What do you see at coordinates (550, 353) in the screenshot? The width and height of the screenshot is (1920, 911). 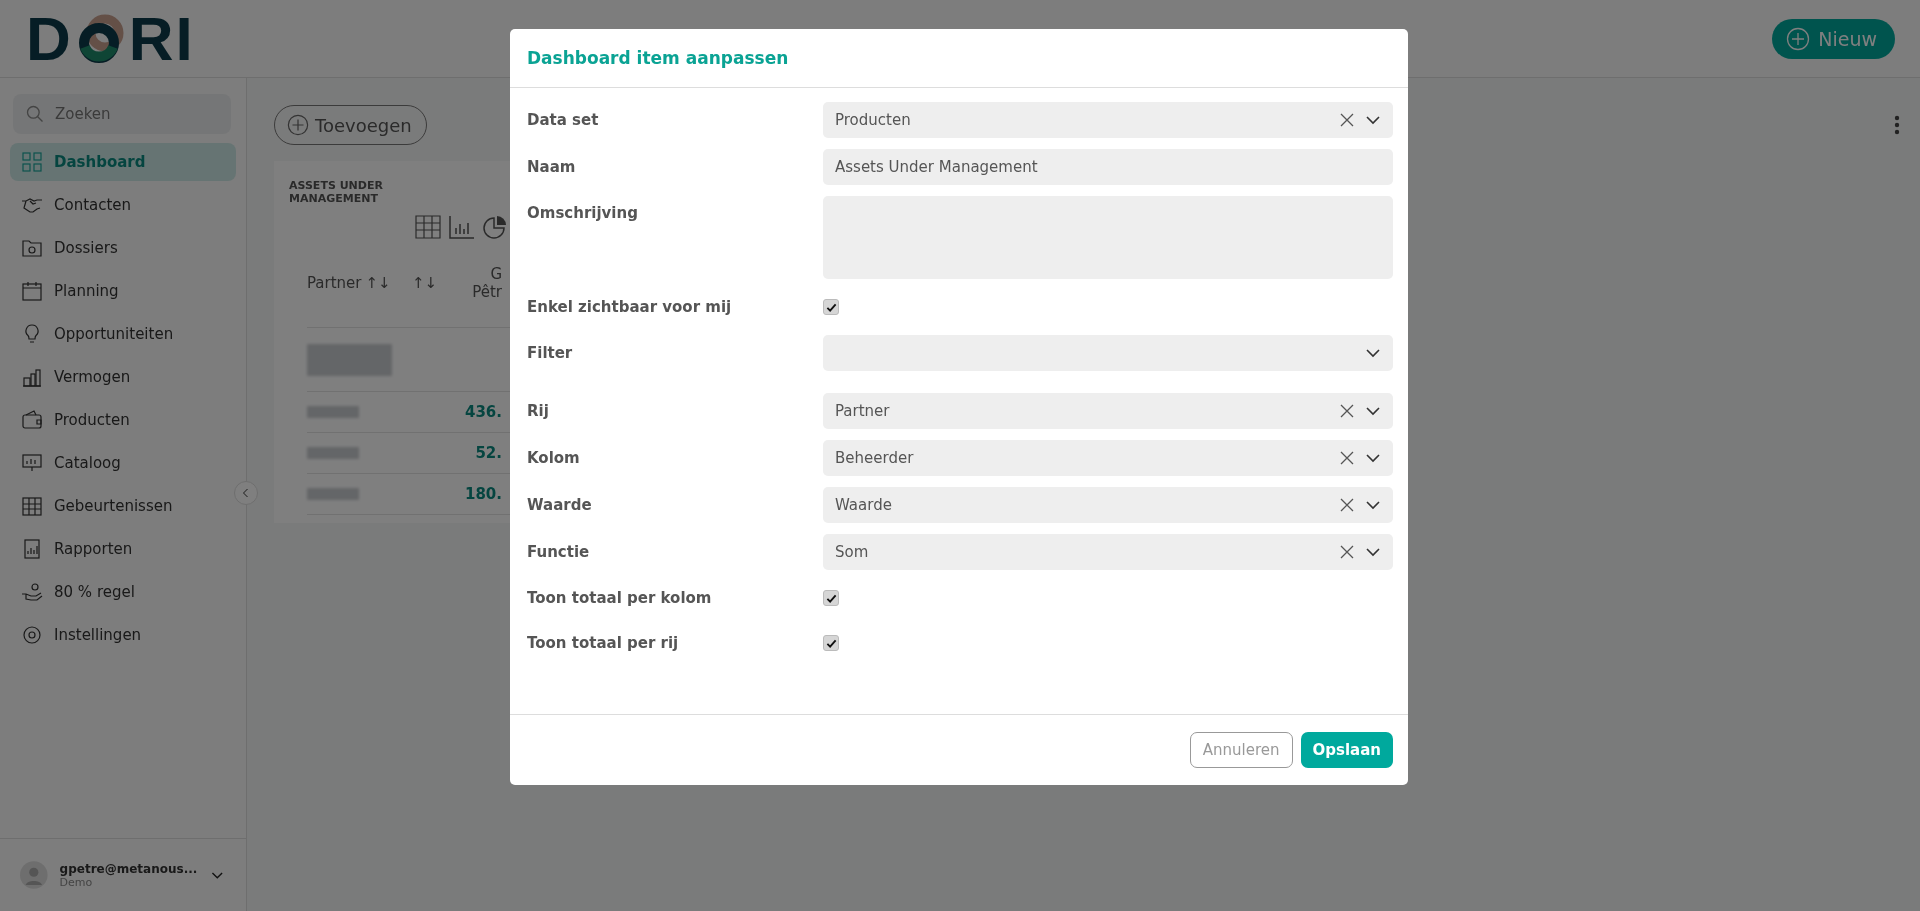 I see `field-label: Filter` at bounding box center [550, 353].